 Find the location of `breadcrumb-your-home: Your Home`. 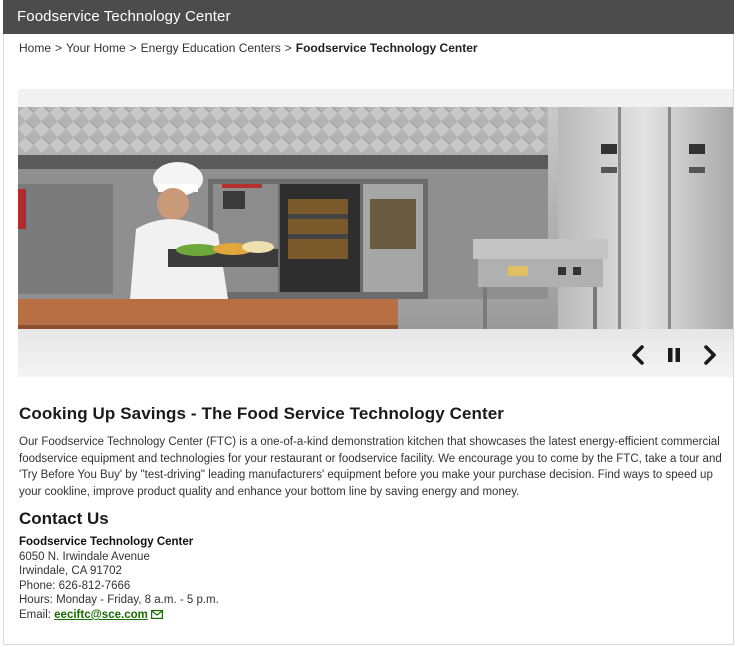

breadcrumb-your-home: Your Home is located at coordinates (96, 48).